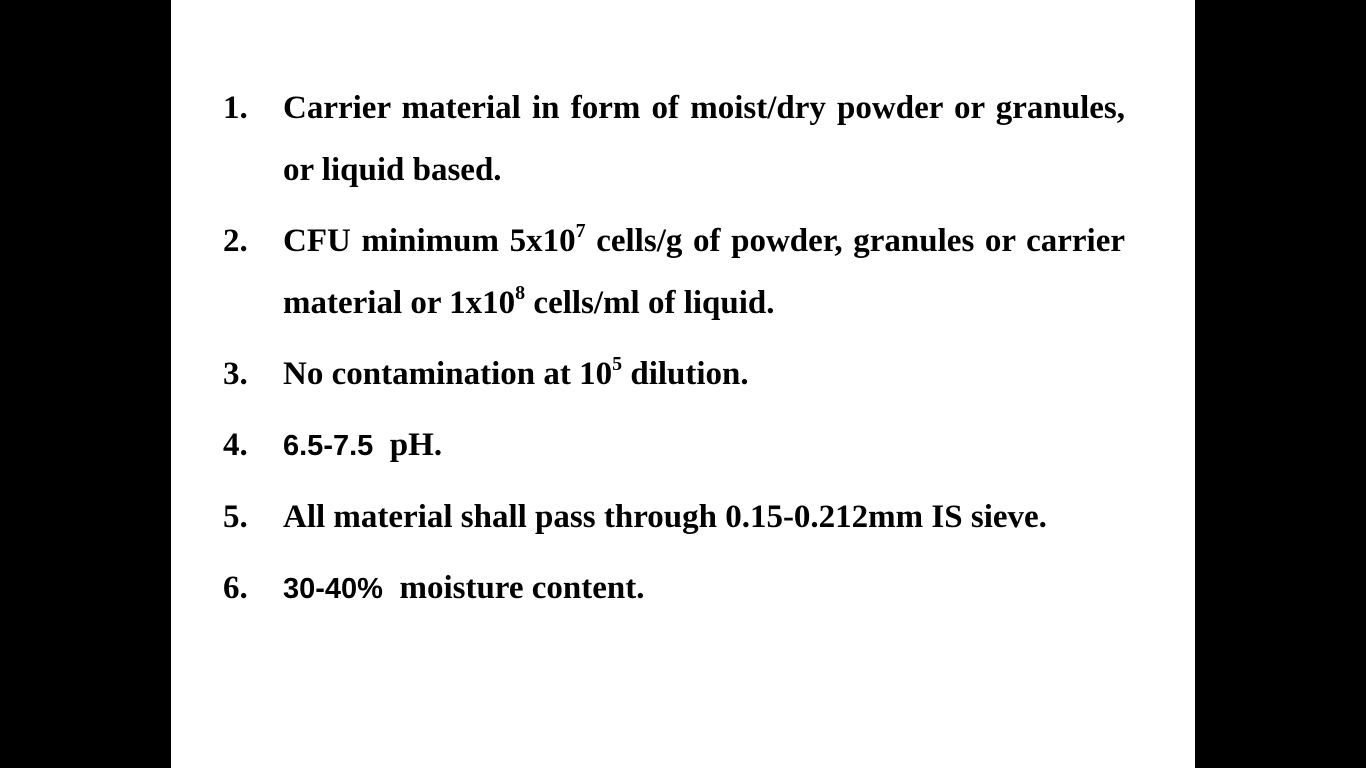 The height and width of the screenshot is (768, 1366). Describe the element at coordinates (685, 374) in the screenshot. I see `text-part: dilution.` at that location.